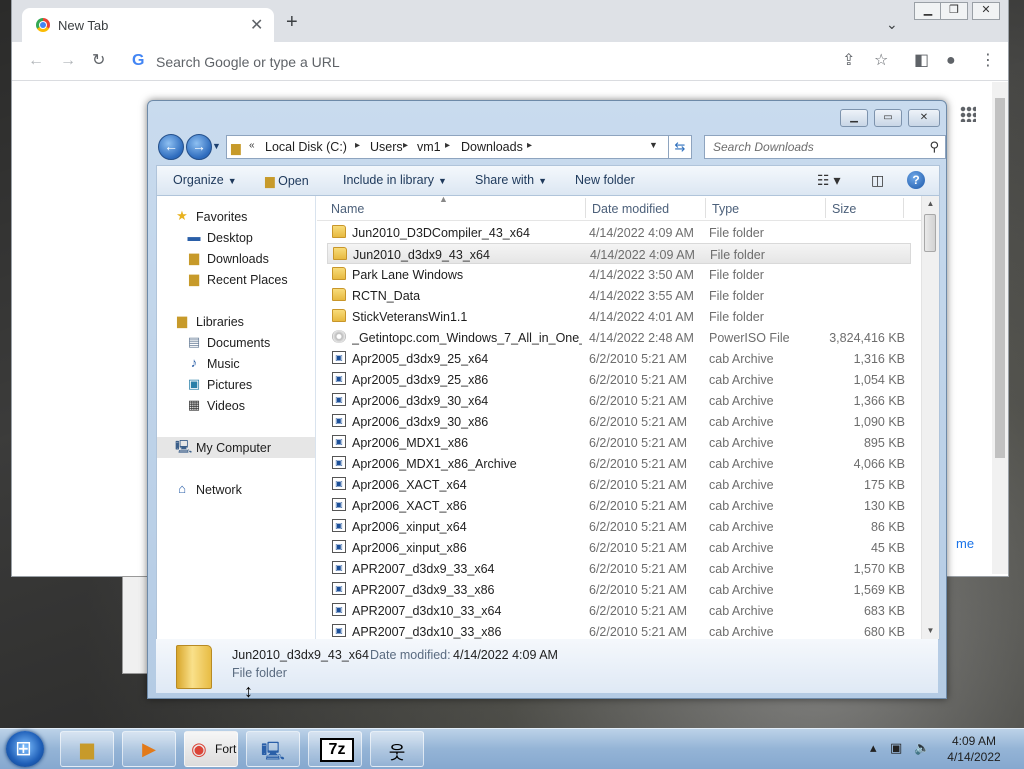 This screenshot has height=769, width=1024. Describe the element at coordinates (68, 61) in the screenshot. I see `forward-arrow-icon: →` at that location.